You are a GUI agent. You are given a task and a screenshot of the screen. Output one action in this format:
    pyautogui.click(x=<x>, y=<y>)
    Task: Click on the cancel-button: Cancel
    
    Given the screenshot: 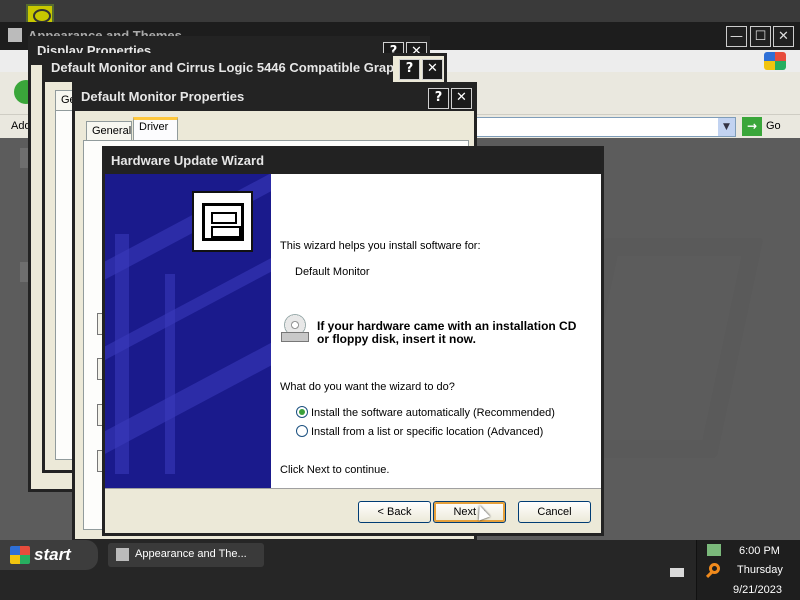 What is the action you would take?
    pyautogui.click(x=554, y=512)
    